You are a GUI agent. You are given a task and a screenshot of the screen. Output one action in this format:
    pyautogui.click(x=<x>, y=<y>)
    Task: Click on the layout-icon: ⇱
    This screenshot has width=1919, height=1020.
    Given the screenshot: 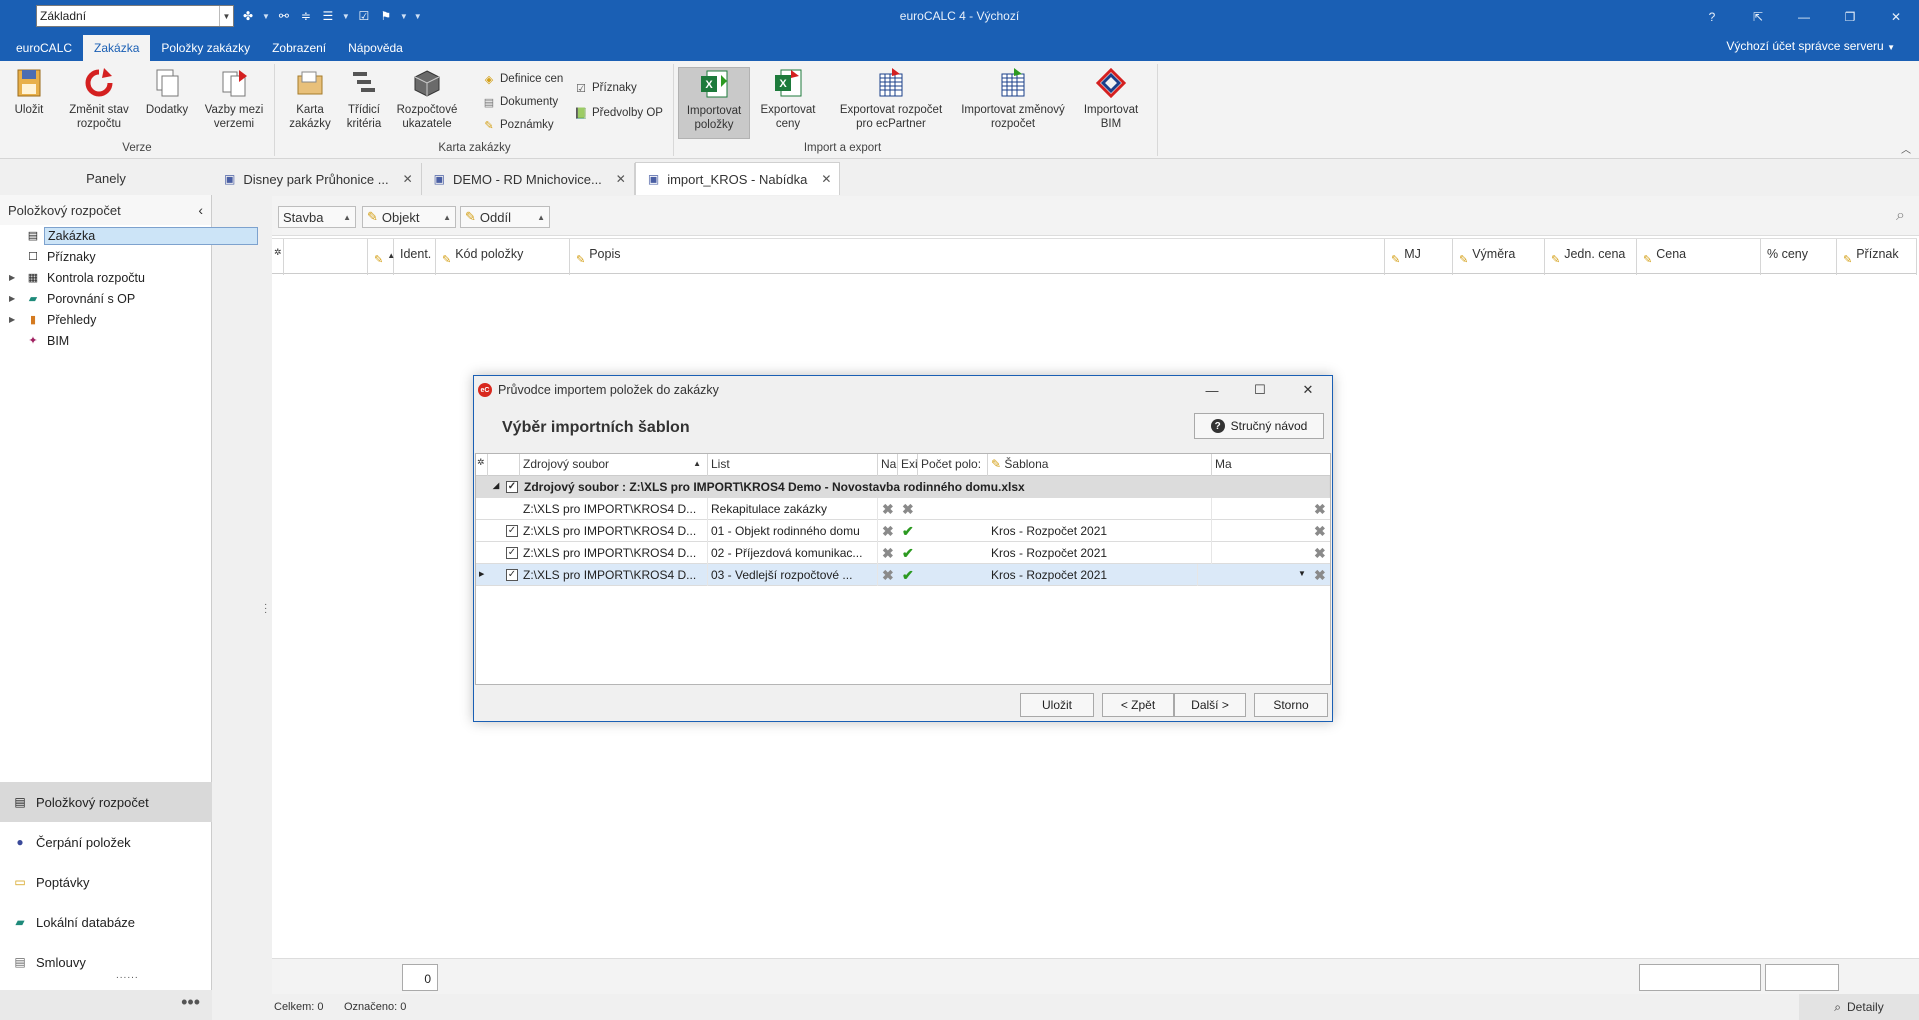 What is the action you would take?
    pyautogui.click(x=1758, y=16)
    